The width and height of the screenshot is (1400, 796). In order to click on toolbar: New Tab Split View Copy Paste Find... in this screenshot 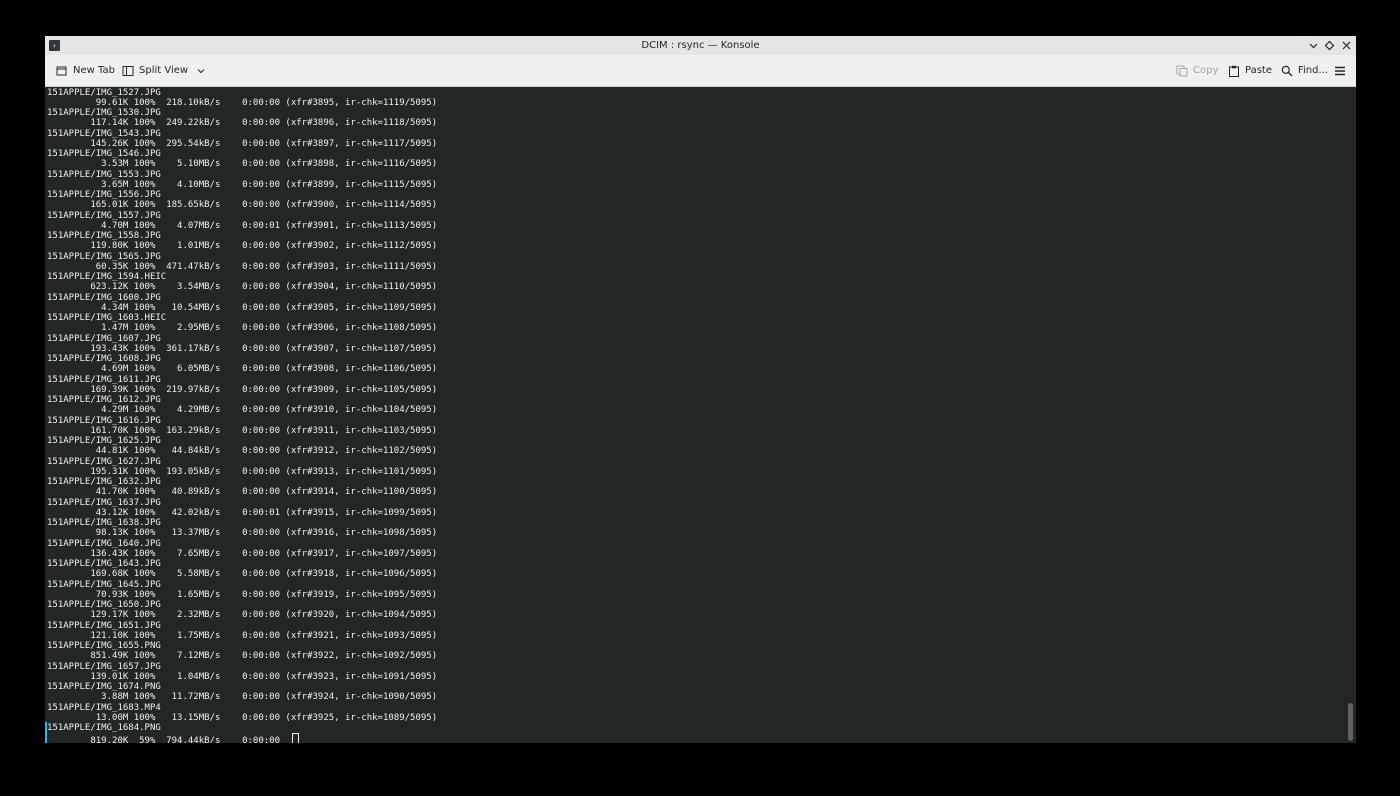, I will do `click(700, 71)`.